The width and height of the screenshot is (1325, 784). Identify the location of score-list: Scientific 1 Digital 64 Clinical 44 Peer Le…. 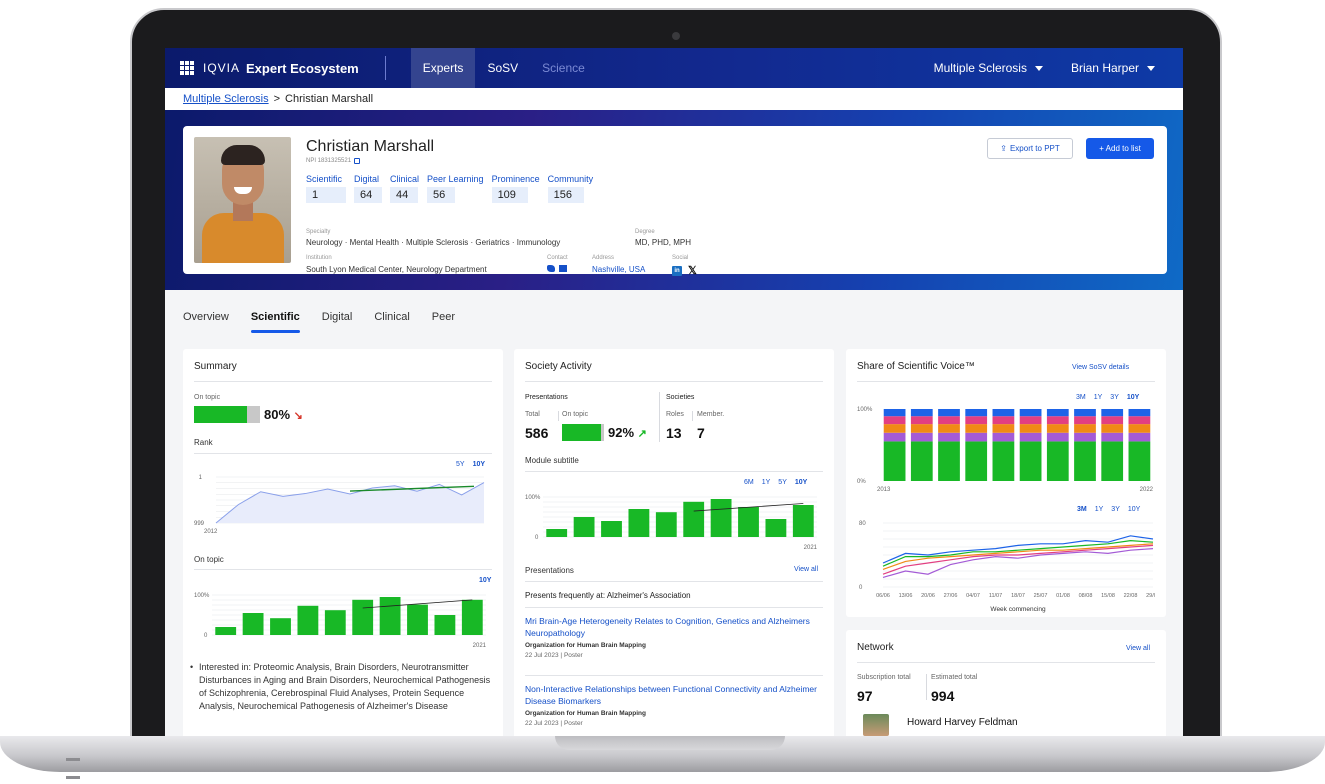
(453, 188).